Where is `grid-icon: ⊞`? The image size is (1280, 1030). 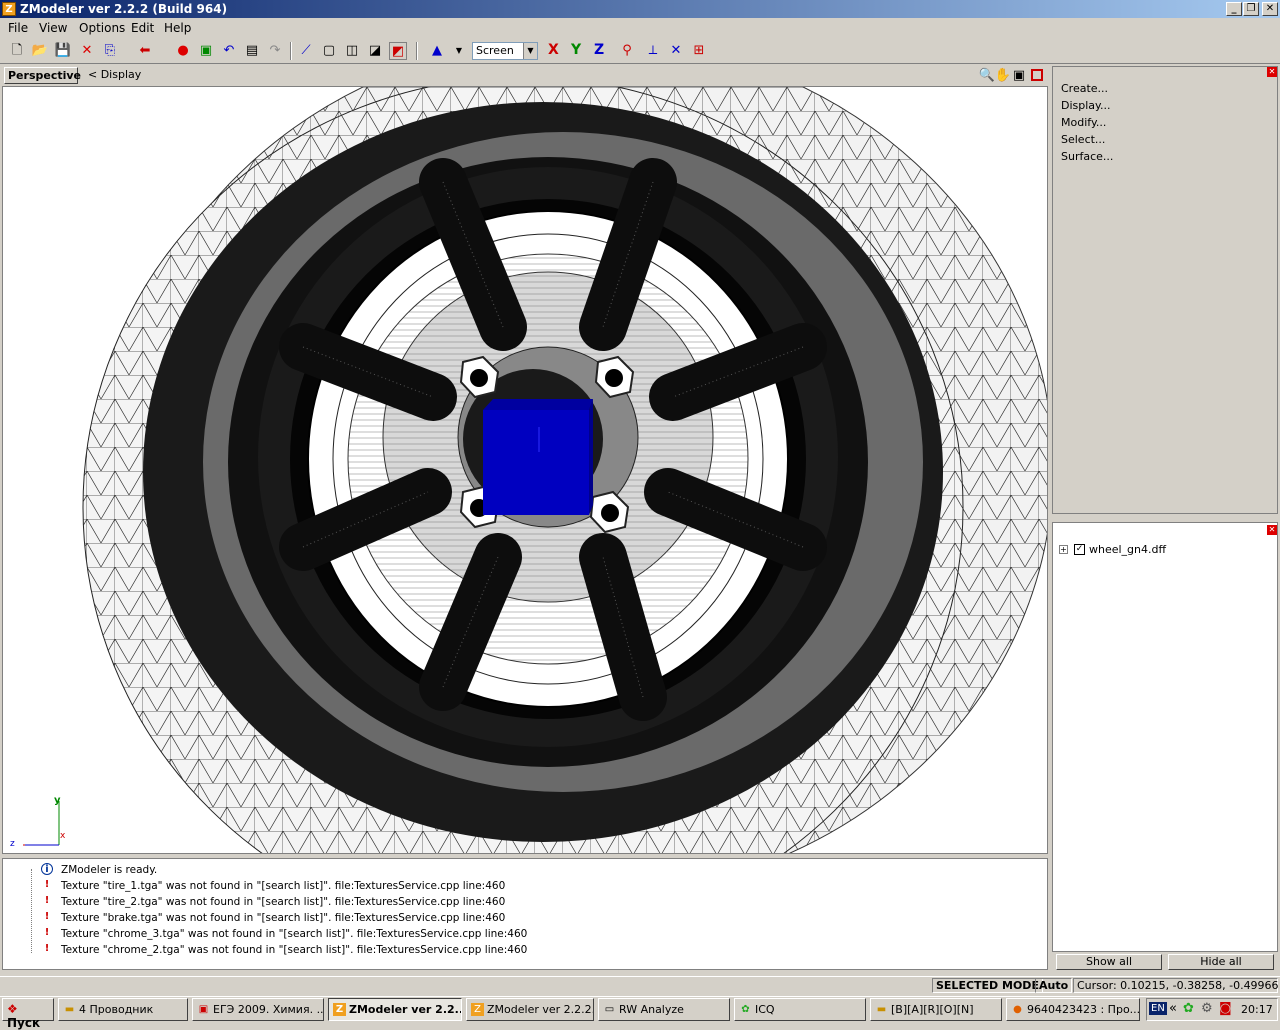 grid-icon: ⊞ is located at coordinates (699, 51).